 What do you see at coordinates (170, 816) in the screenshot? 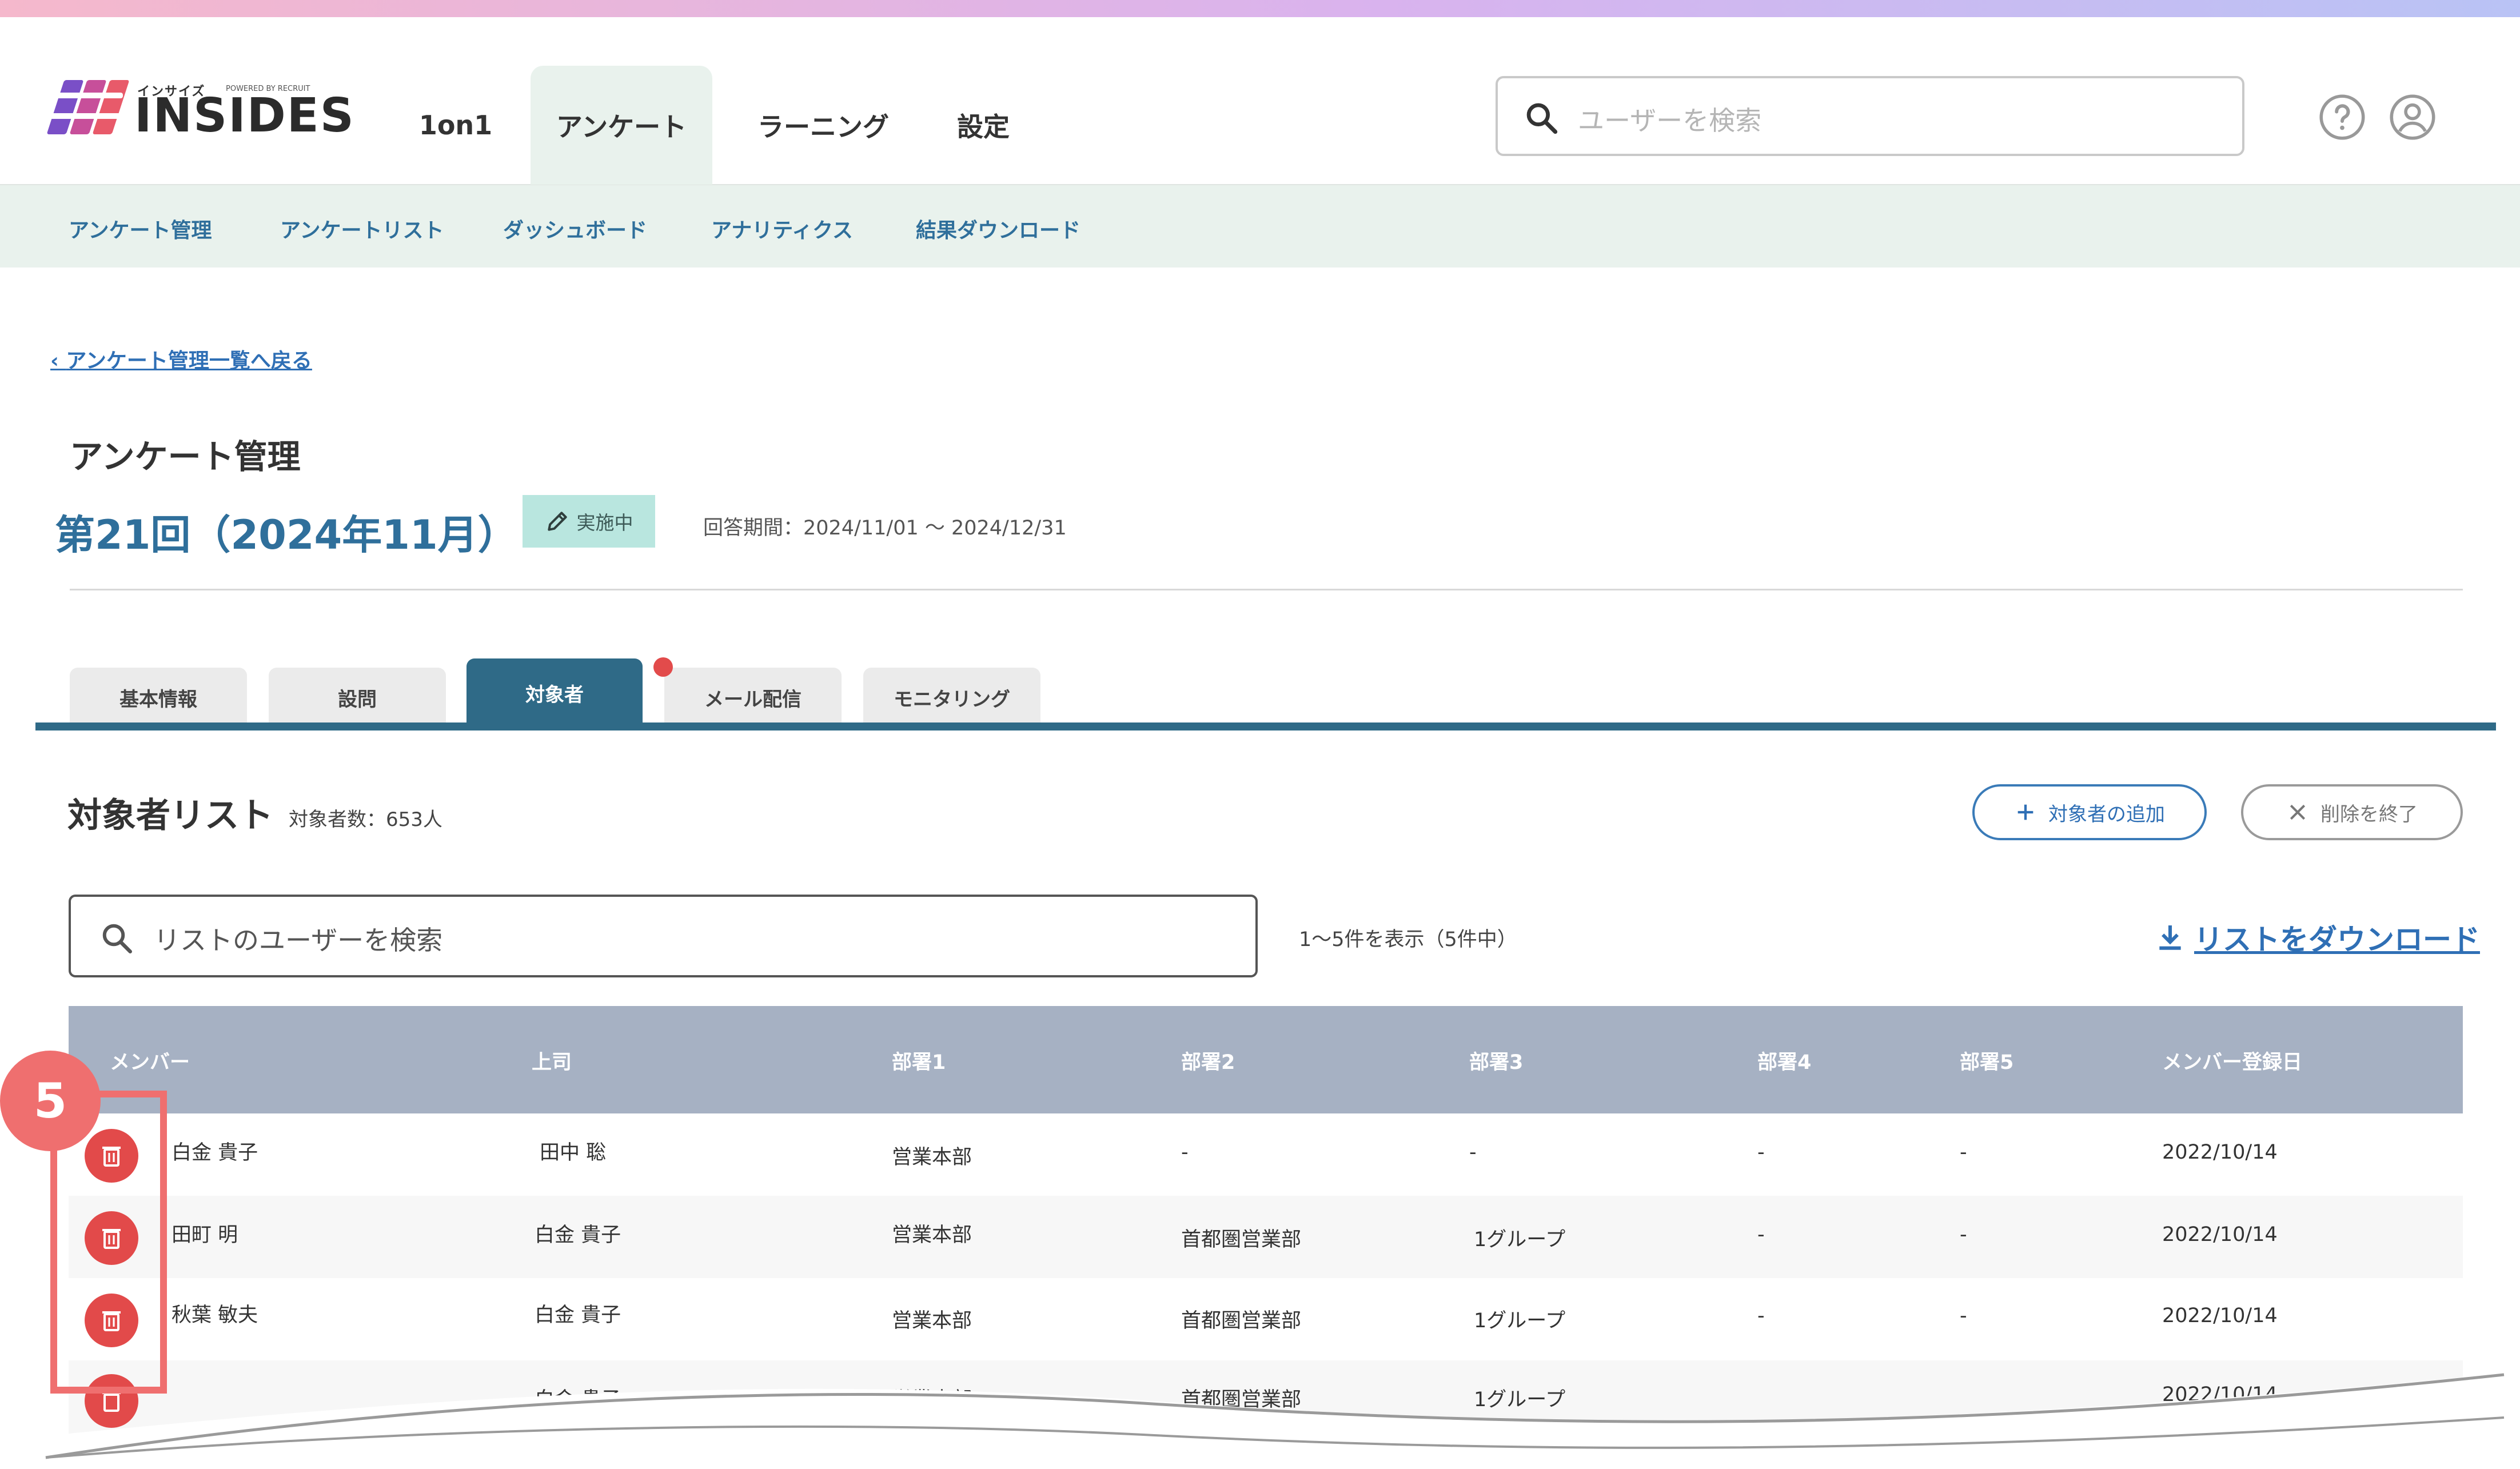
I see `target-list-title: 対象者リスト` at bounding box center [170, 816].